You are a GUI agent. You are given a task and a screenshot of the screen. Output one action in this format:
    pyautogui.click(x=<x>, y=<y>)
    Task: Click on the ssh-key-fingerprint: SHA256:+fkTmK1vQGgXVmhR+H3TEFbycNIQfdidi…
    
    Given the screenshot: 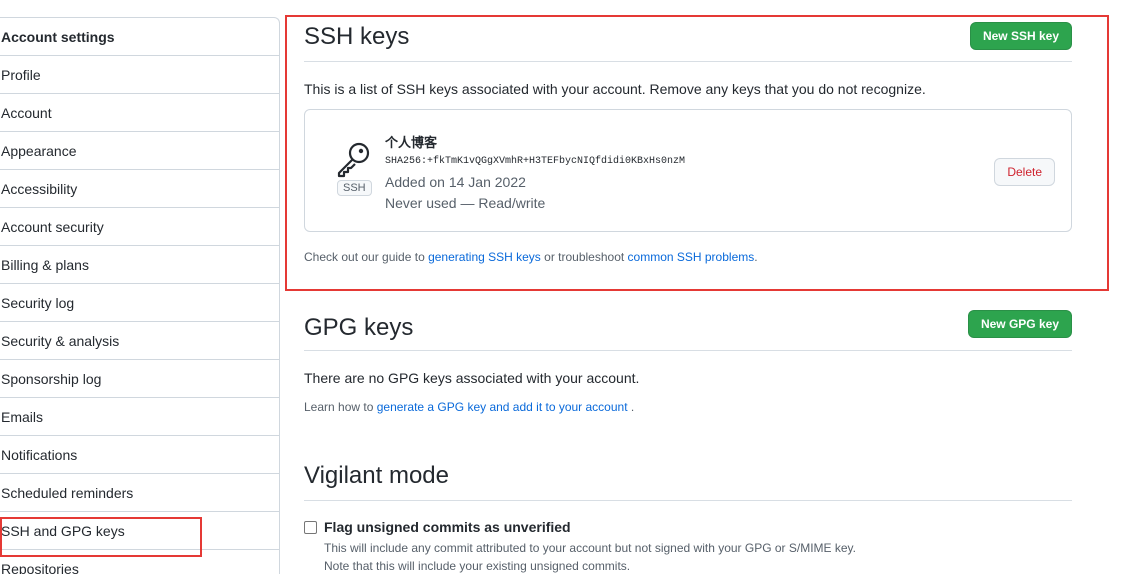 What is the action you would take?
    pyautogui.click(x=535, y=161)
    